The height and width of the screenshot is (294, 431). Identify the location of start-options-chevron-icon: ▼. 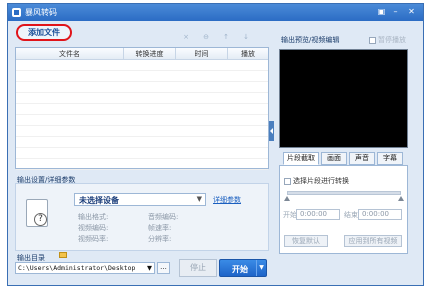
(261, 268).